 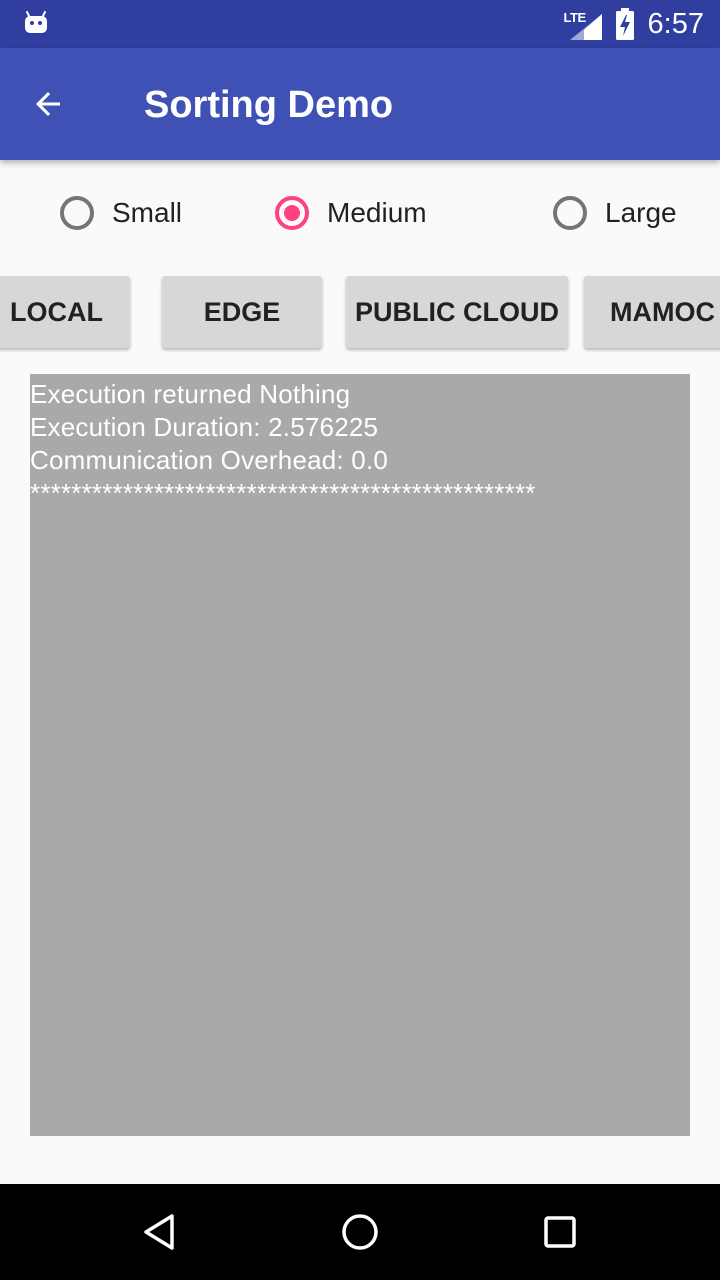 What do you see at coordinates (675, 23) in the screenshot?
I see `status-clock: 6:57` at bounding box center [675, 23].